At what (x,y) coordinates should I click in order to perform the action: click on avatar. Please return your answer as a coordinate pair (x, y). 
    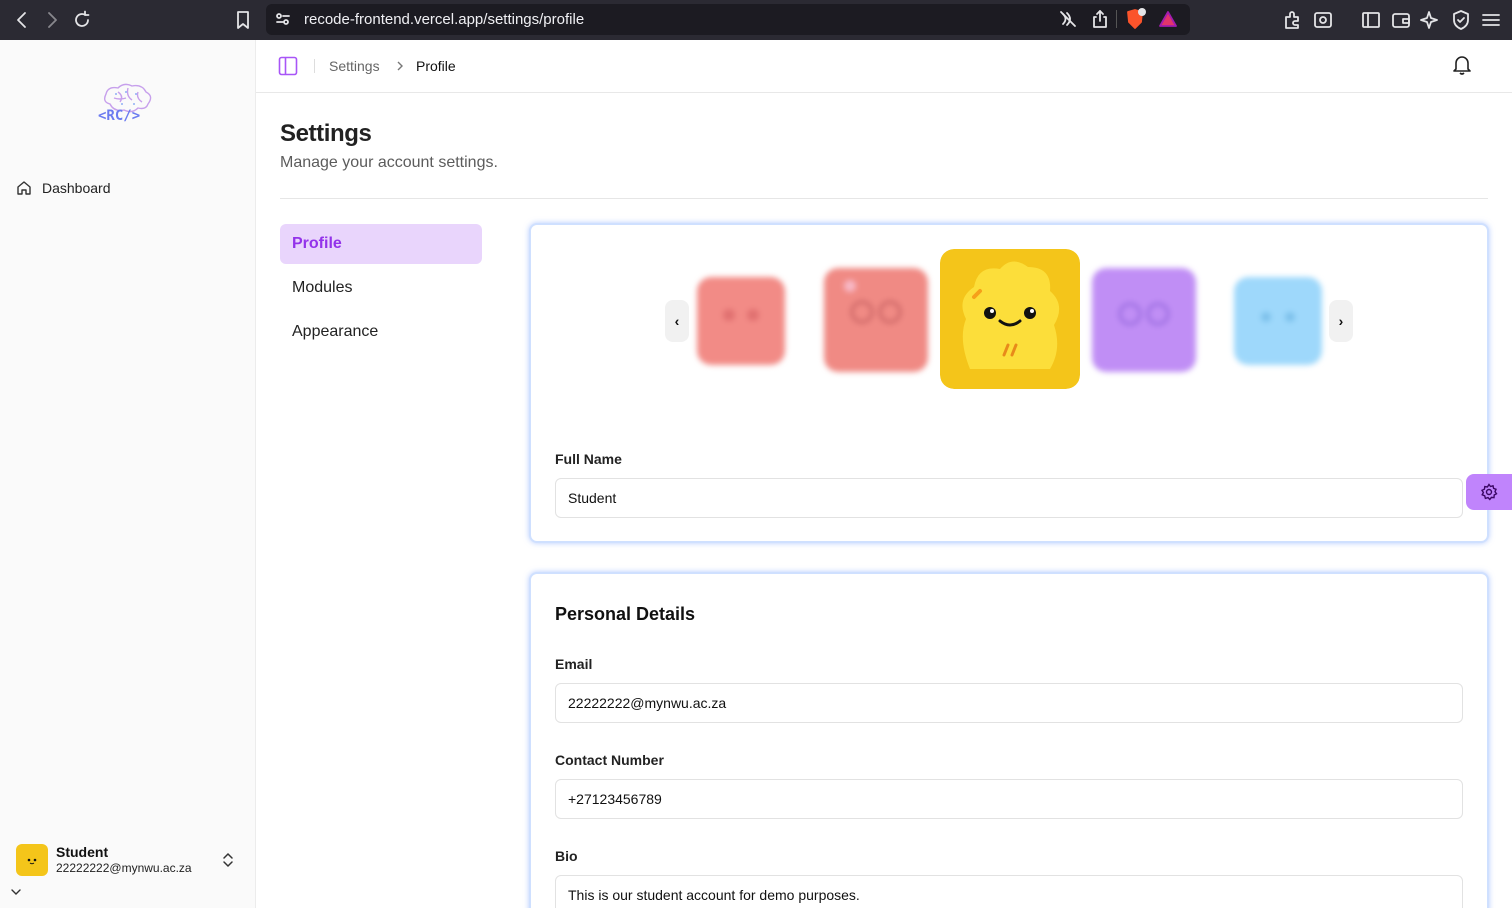
    Looking at the image, I should click on (32, 860).